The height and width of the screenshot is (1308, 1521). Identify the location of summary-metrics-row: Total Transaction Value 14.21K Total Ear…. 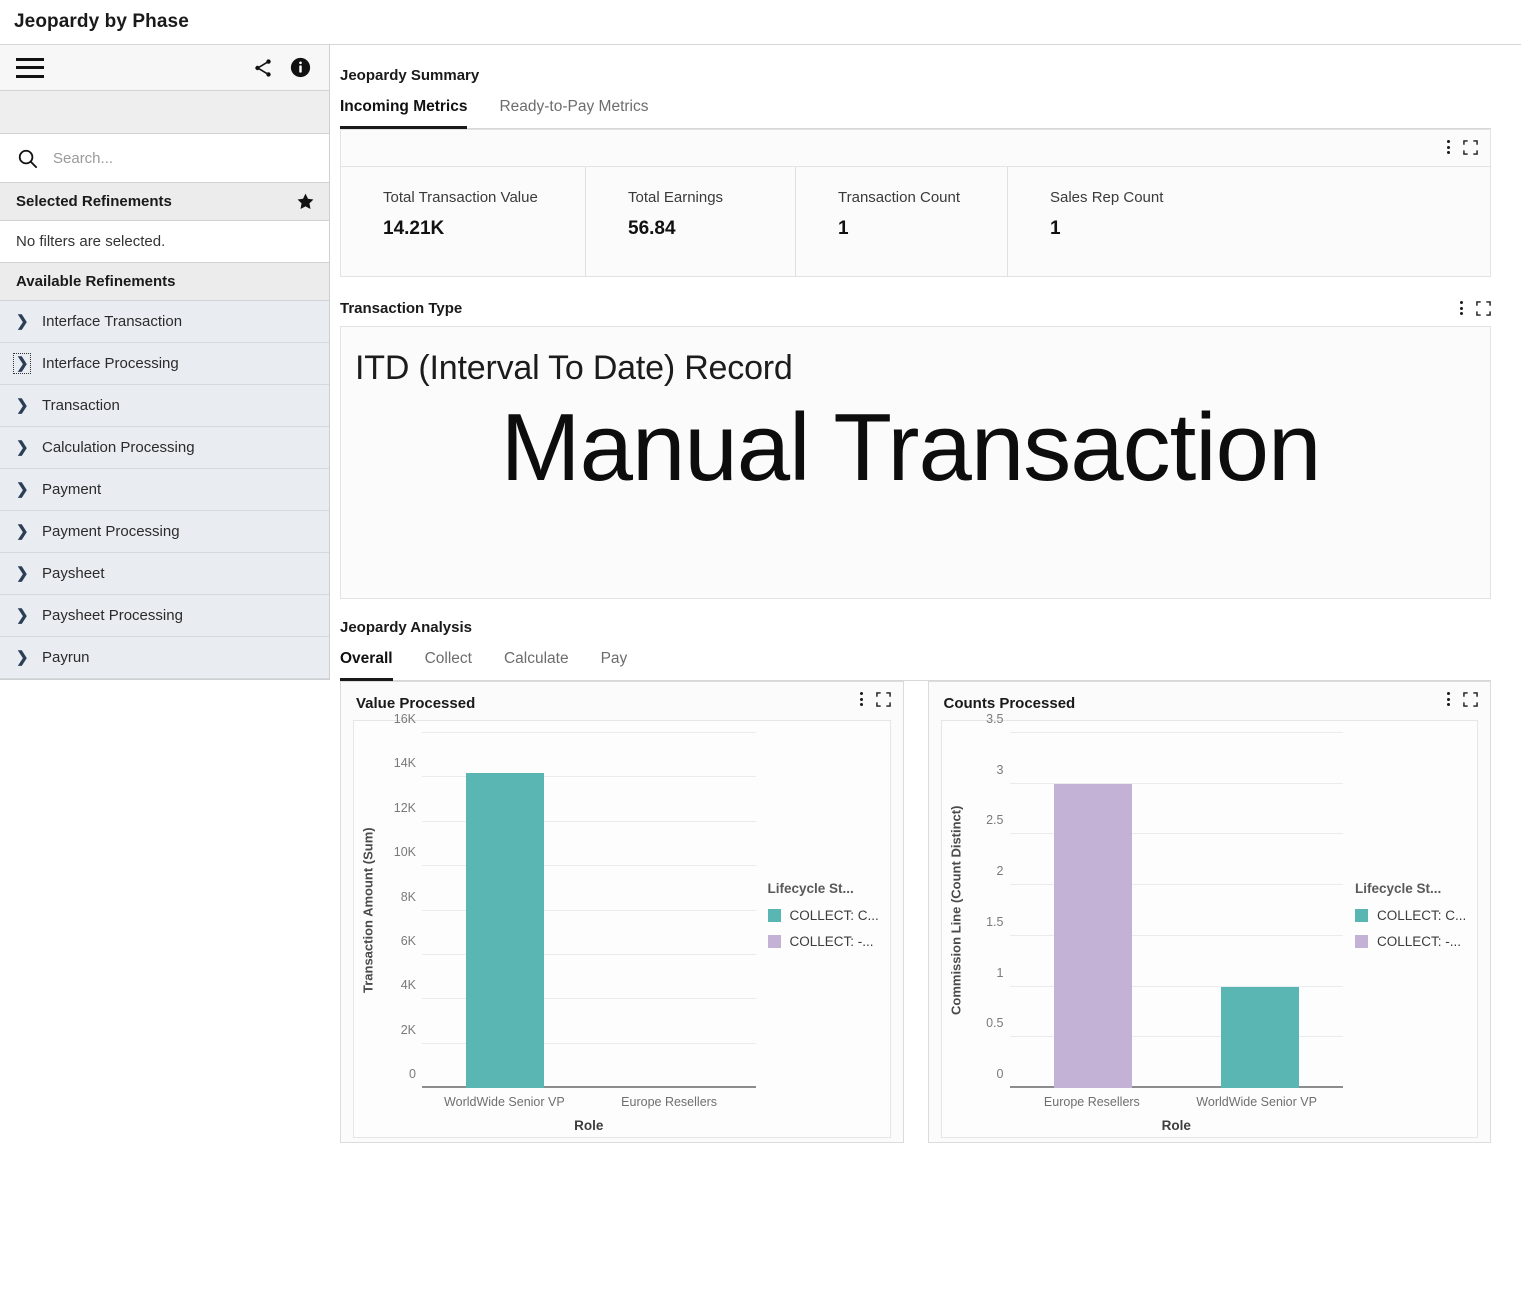
(915, 222).